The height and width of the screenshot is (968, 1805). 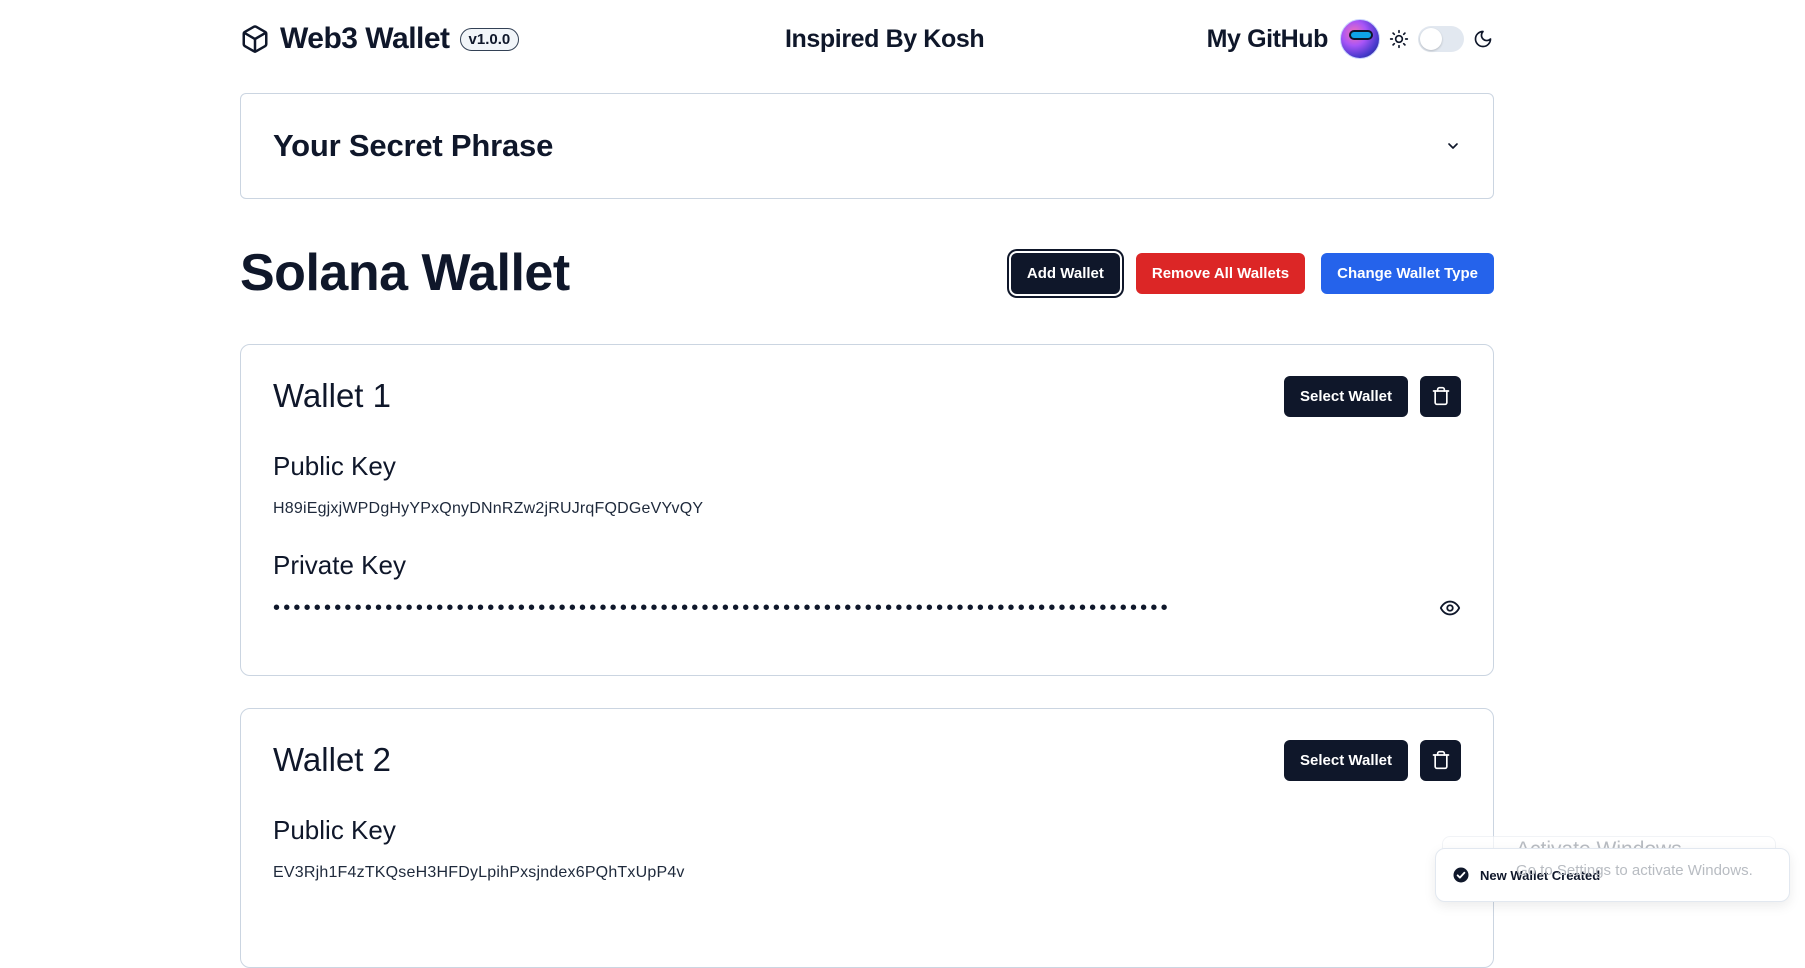 I want to click on toast-notification: New Wallet Created, so click(x=1612, y=875).